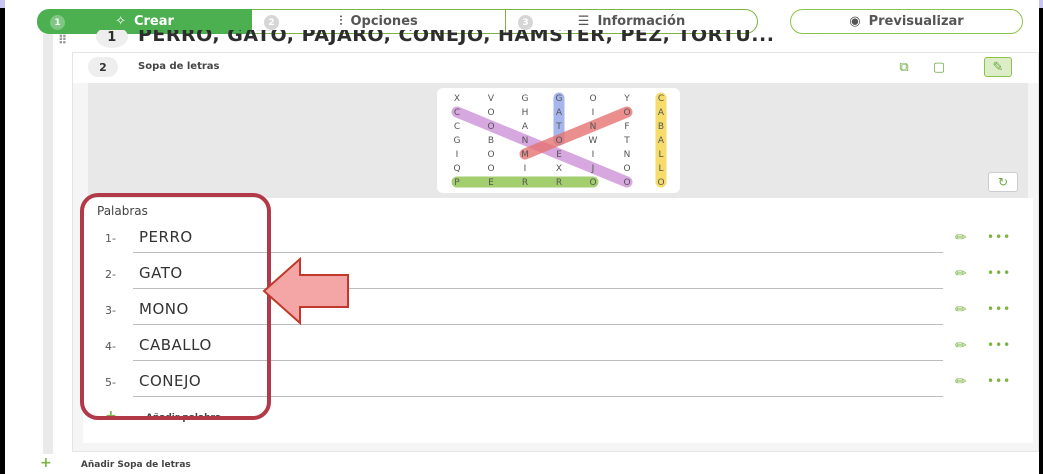  What do you see at coordinates (46, 463) in the screenshot?
I see `plus-icon: +` at bounding box center [46, 463].